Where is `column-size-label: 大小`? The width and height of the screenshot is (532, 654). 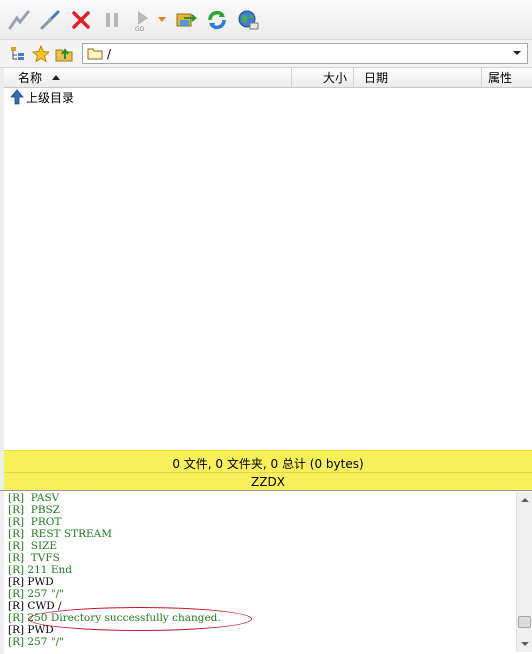 column-size-label: 大小 is located at coordinates (334, 78).